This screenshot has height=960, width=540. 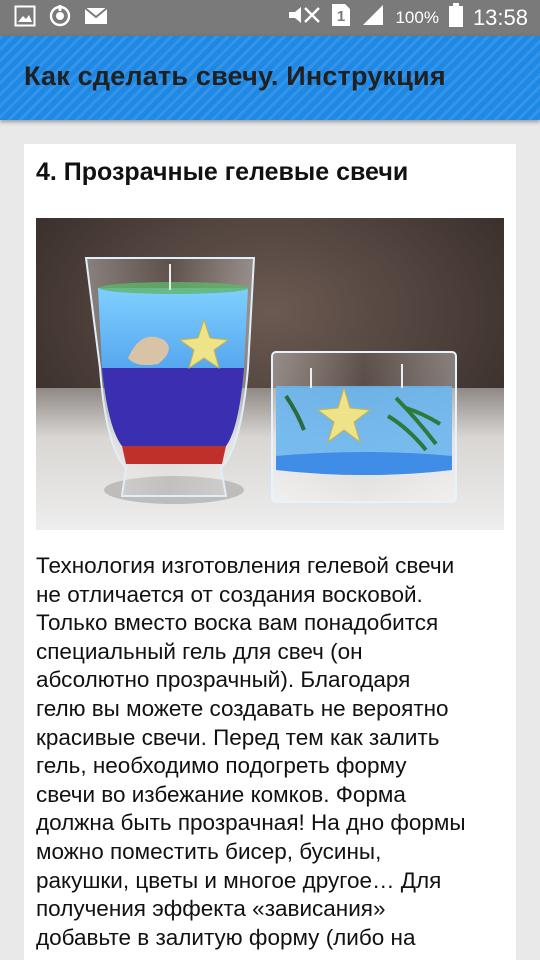 I want to click on signal-icon, so click(x=373, y=18).